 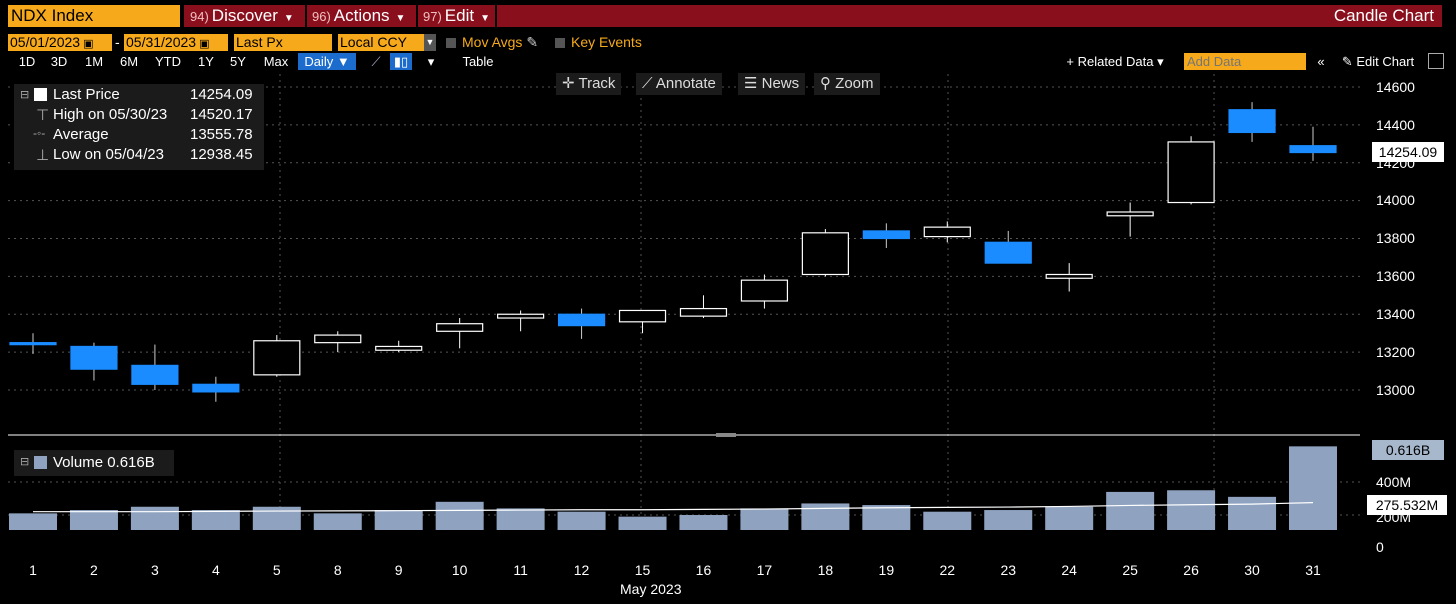 I want to click on last-price-swatch, so click(x=40, y=94).